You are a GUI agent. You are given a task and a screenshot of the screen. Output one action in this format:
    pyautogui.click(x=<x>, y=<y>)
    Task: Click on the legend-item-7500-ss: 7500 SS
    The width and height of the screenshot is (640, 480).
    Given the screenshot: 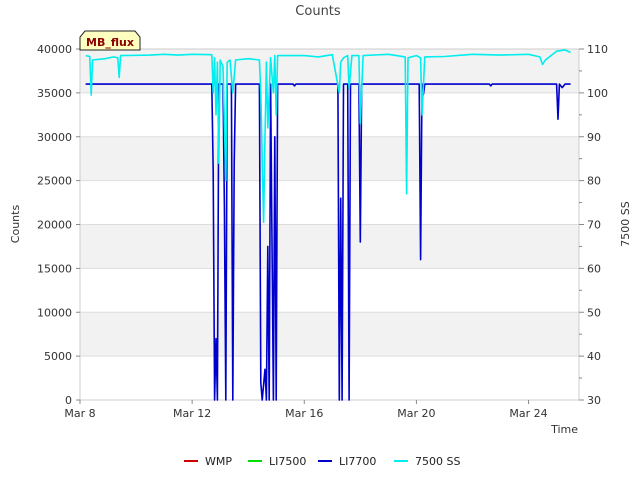 What is the action you would take?
    pyautogui.click(x=427, y=461)
    